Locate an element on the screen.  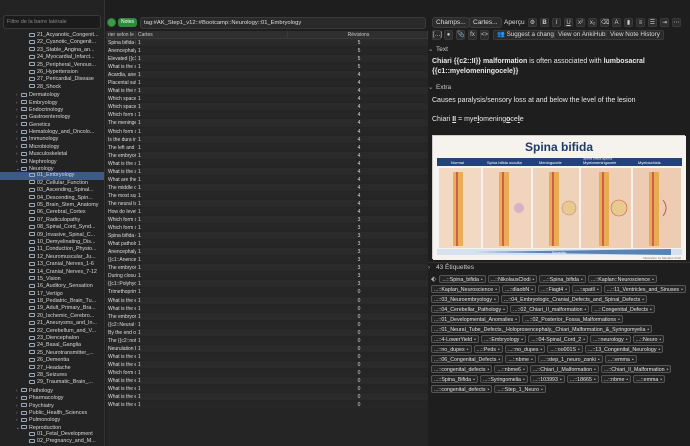
sidebar-tree-item: › Endocrinology is located at coordinates (52, 109).